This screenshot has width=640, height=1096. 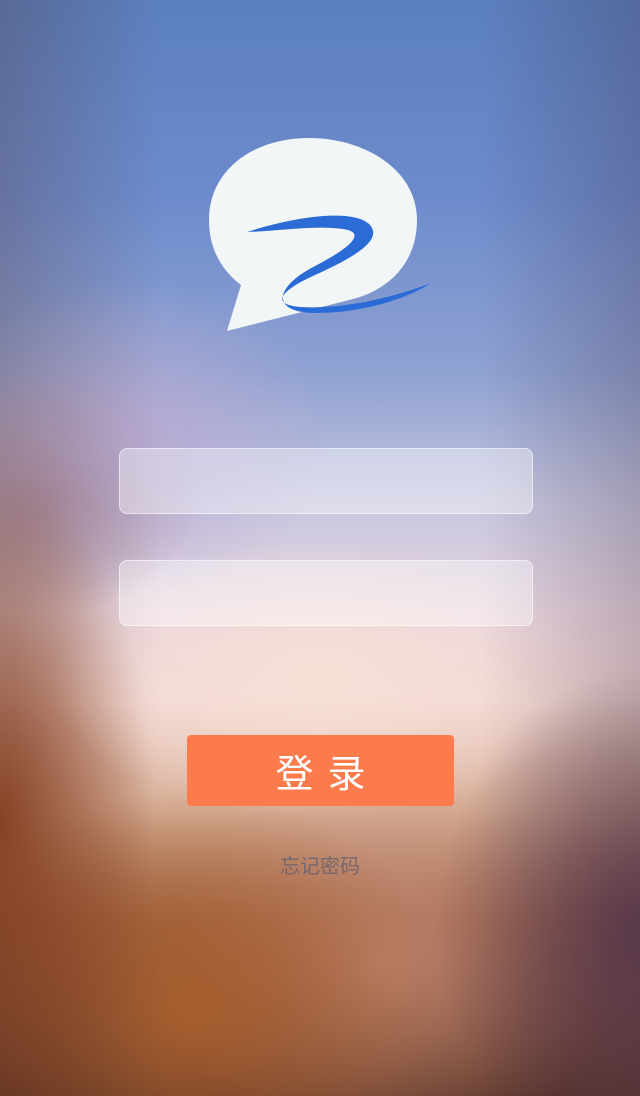 I want to click on login-button: 登录, so click(x=320, y=770).